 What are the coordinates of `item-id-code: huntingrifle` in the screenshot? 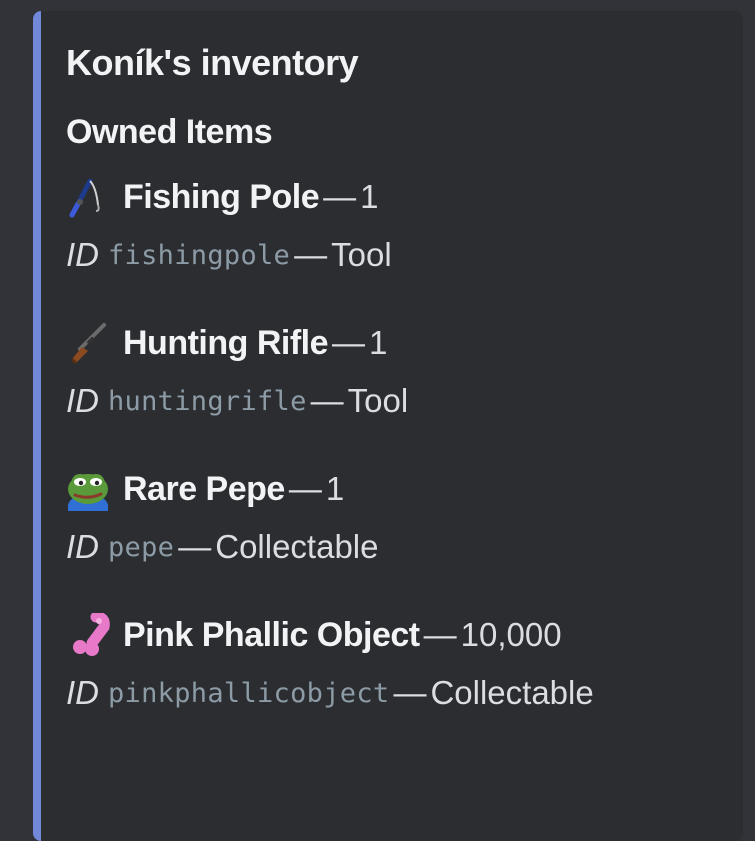 It's located at (207, 401).